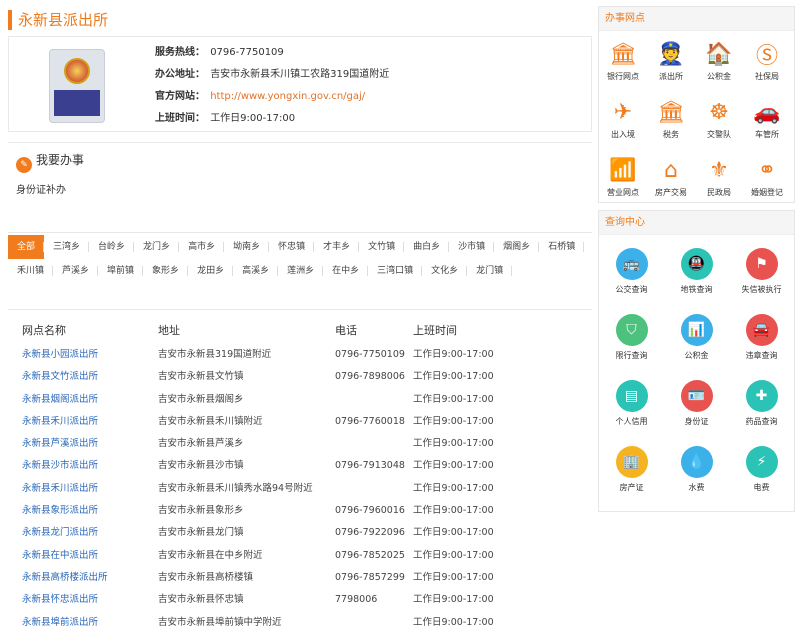 This screenshot has width=800, height=634. What do you see at coordinates (719, 192) in the screenshot?
I see `banshi-item-label: 民政局` at bounding box center [719, 192].